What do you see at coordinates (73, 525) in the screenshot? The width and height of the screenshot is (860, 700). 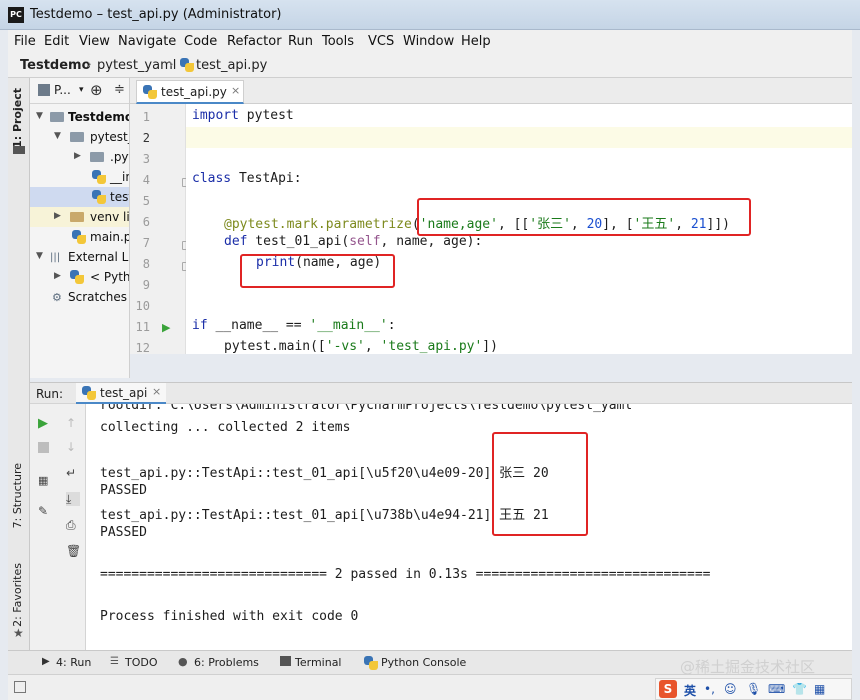 I see `print-icon: ⎙` at bounding box center [73, 525].